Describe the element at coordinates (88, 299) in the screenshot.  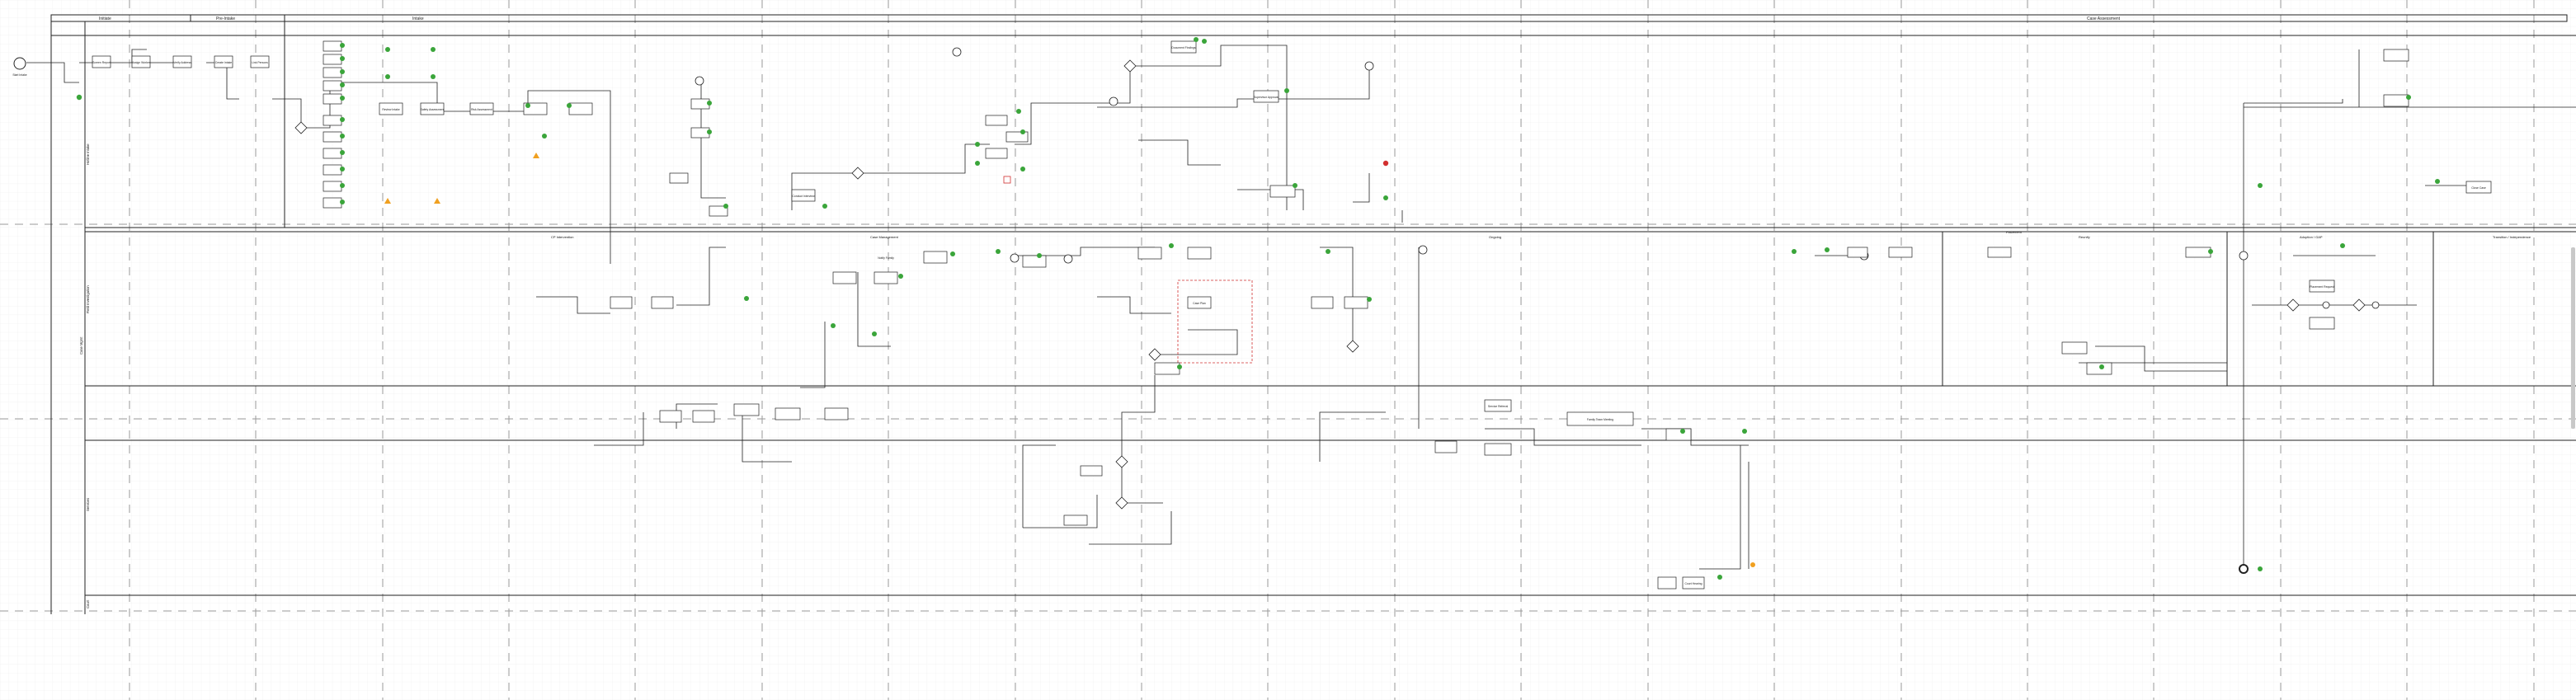
I see `lane-field: Field Investigation` at that location.